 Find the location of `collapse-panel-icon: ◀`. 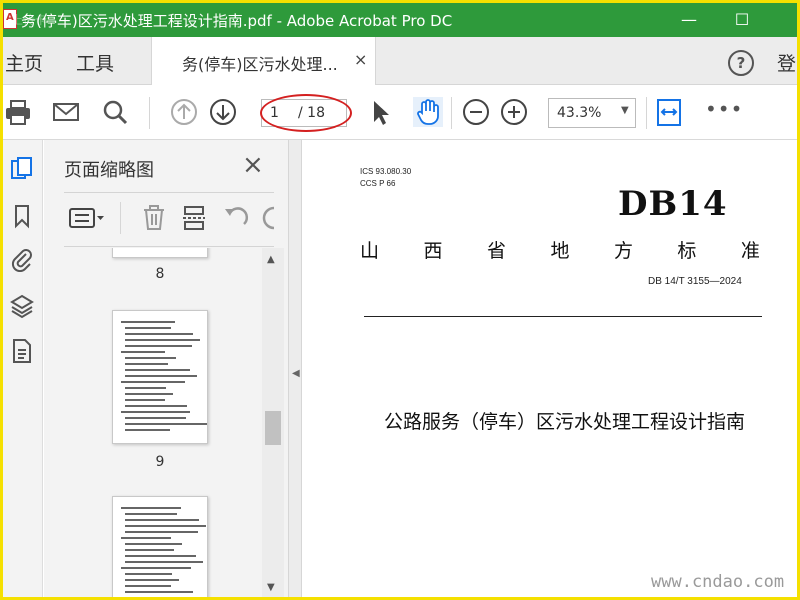

collapse-panel-icon: ◀ is located at coordinates (296, 373).